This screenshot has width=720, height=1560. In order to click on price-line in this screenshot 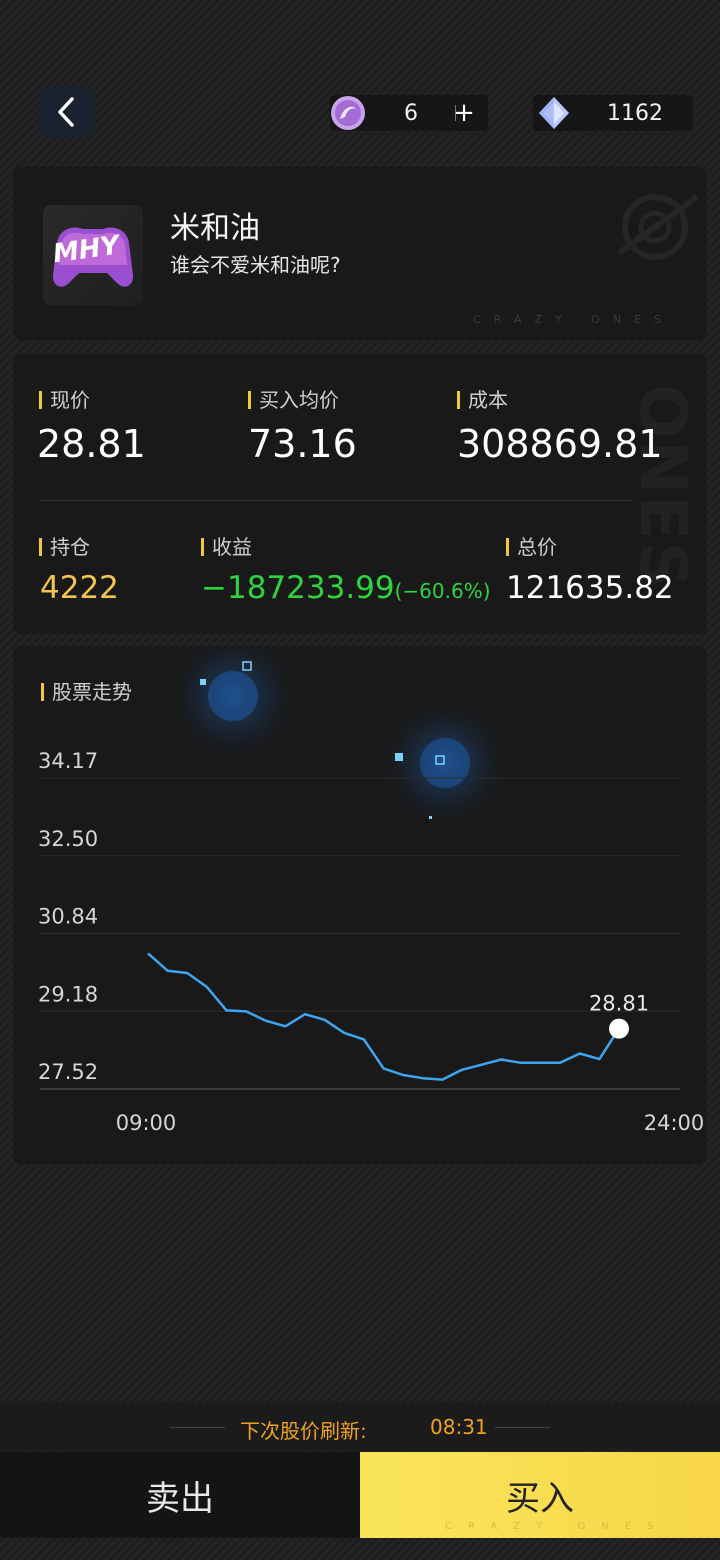, I will do `click(384, 1016)`.